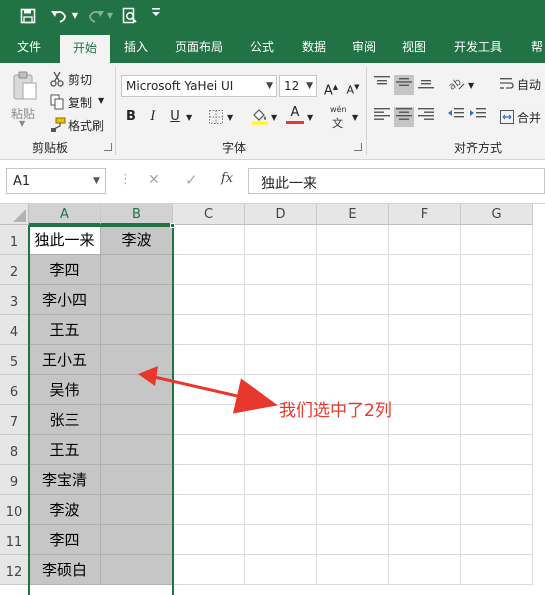  I want to click on annotation-arrowhead, so click(148, 376).